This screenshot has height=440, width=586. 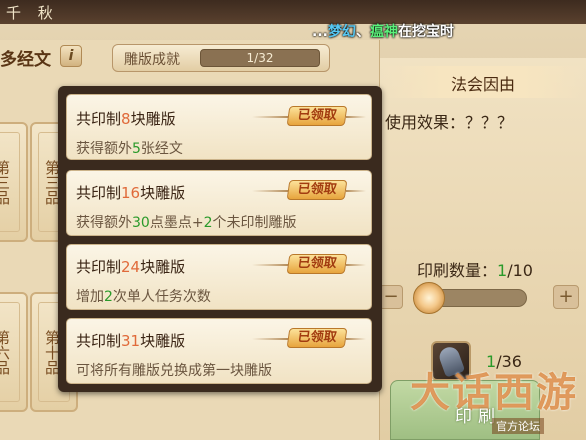 What do you see at coordinates (383, 32) in the screenshot?
I see `scrolling-message: ...梦幻、瘟神在挖宝时` at bounding box center [383, 32].